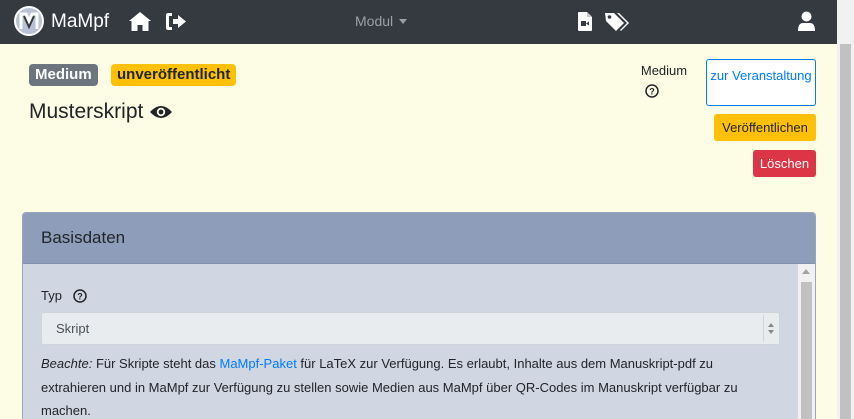 The height and width of the screenshot is (419, 854). I want to click on select-arrows-icon, so click(770, 328).